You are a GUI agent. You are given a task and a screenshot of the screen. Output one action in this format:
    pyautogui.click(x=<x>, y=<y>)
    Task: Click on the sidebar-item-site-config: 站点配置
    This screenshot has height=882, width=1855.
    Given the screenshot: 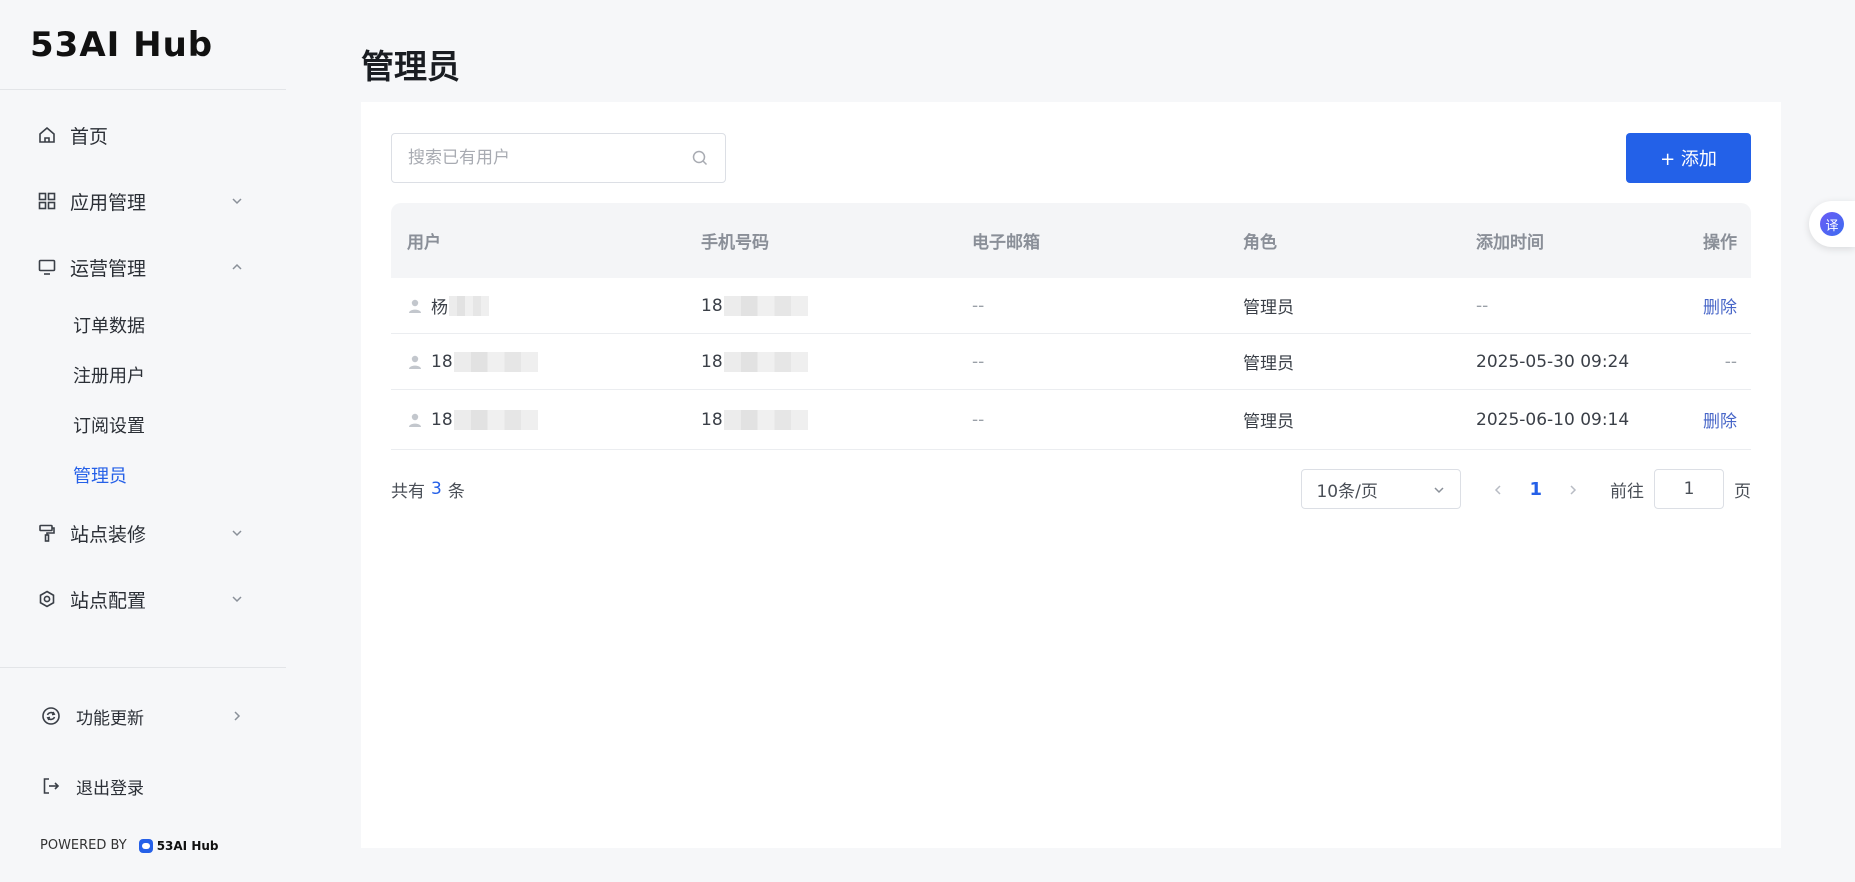 What is the action you would take?
    pyautogui.click(x=143, y=599)
    